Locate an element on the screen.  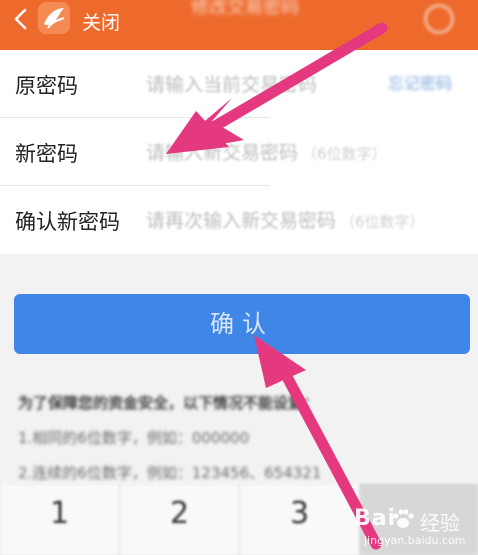
keypad-key-2: 2 is located at coordinates (180, 519).